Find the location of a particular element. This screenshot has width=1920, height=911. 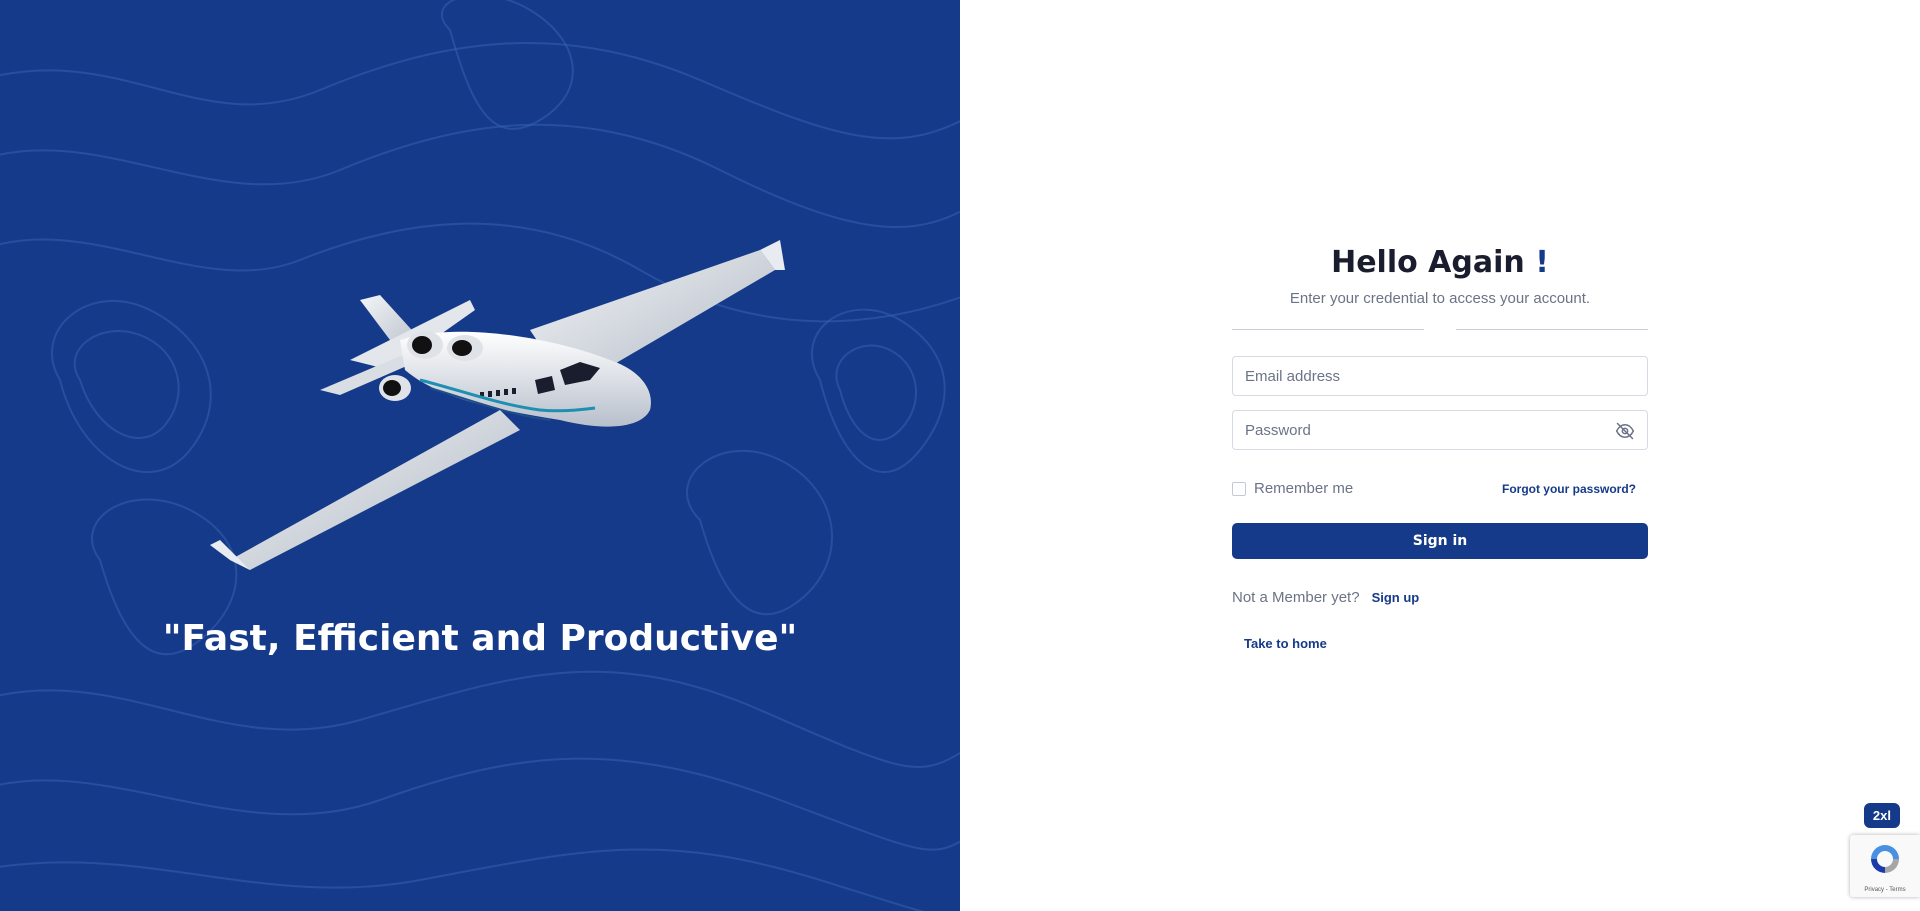

email-field is located at coordinates (1440, 376).